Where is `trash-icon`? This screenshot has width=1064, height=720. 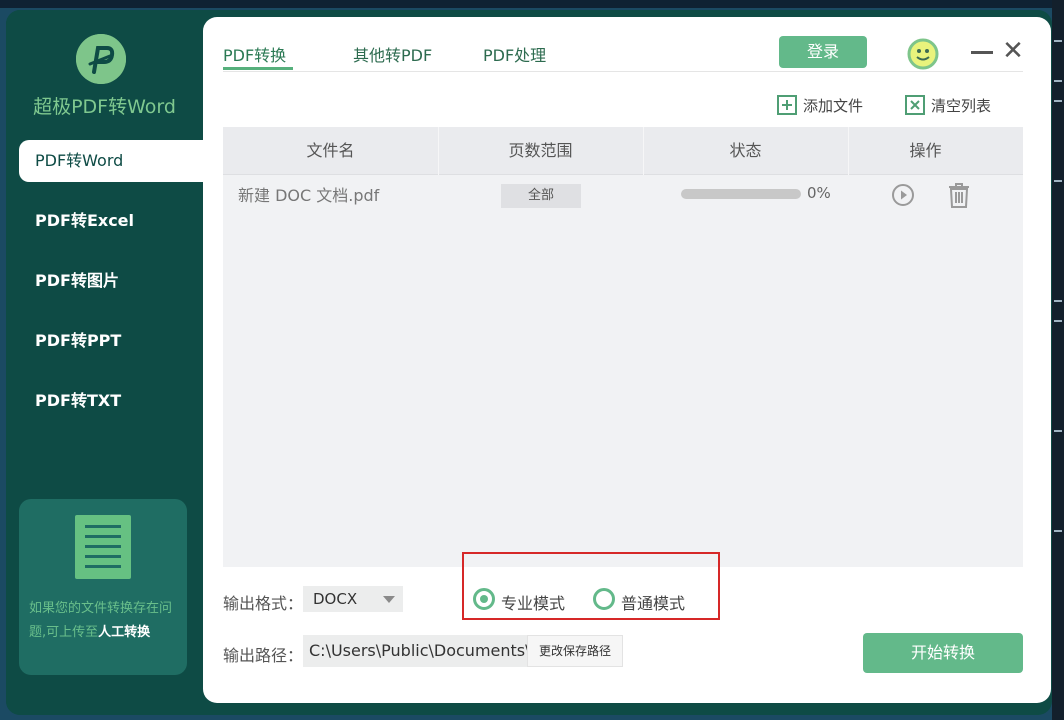
trash-icon is located at coordinates (959, 195).